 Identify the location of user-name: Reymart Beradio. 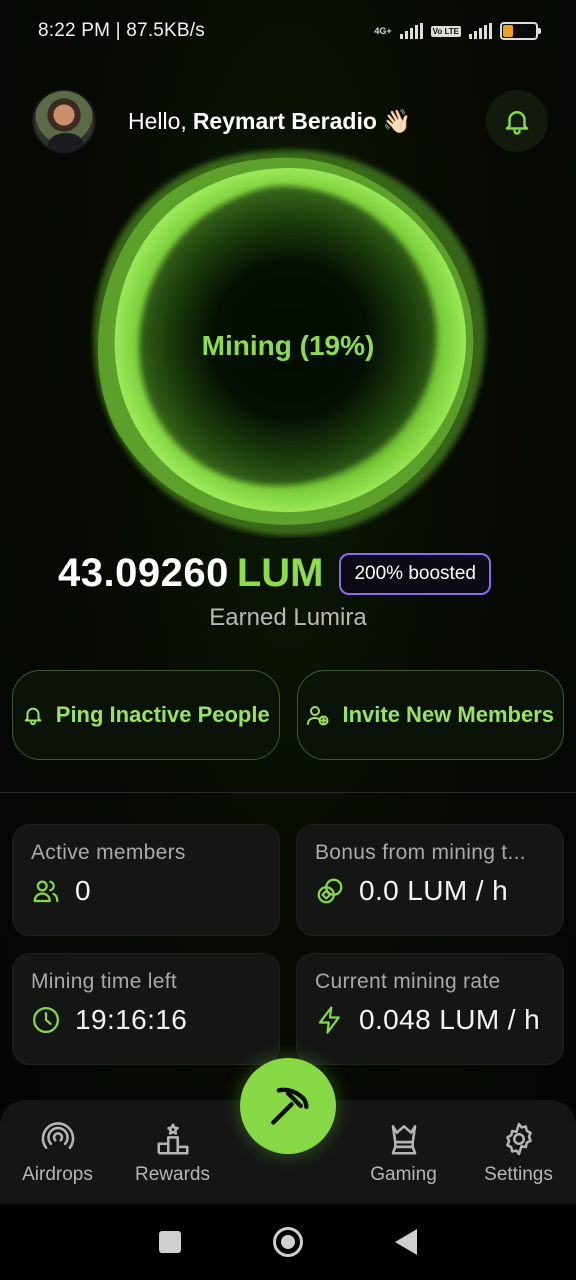
(284, 120).